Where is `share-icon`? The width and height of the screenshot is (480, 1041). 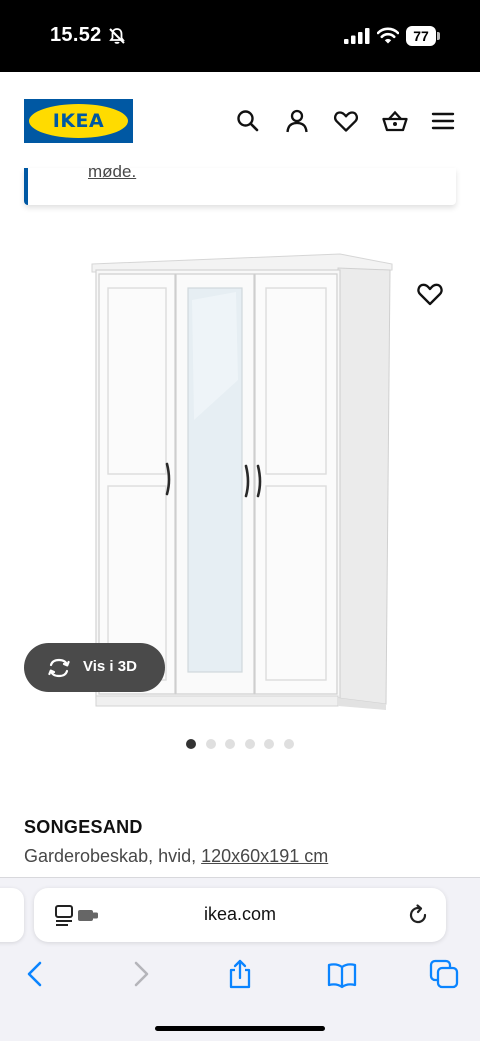
share-icon is located at coordinates (240, 974).